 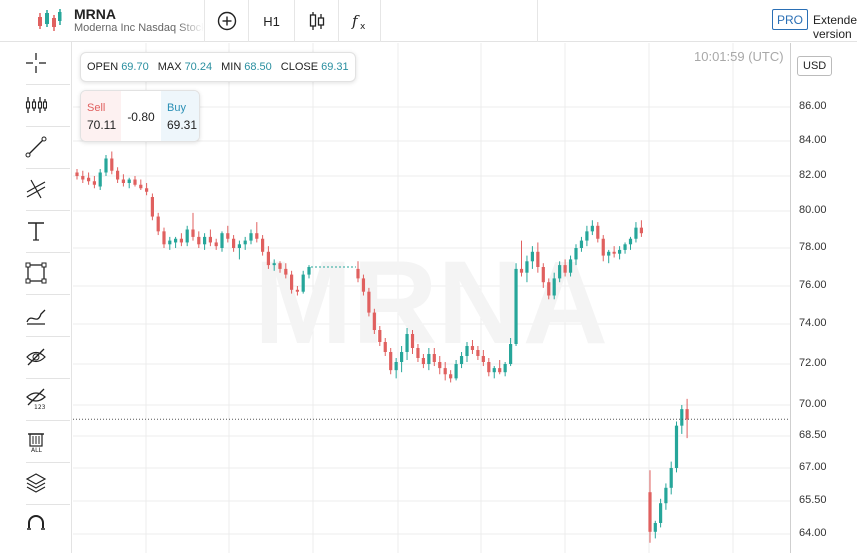 I want to click on tool-layers, so click(x=36, y=483).